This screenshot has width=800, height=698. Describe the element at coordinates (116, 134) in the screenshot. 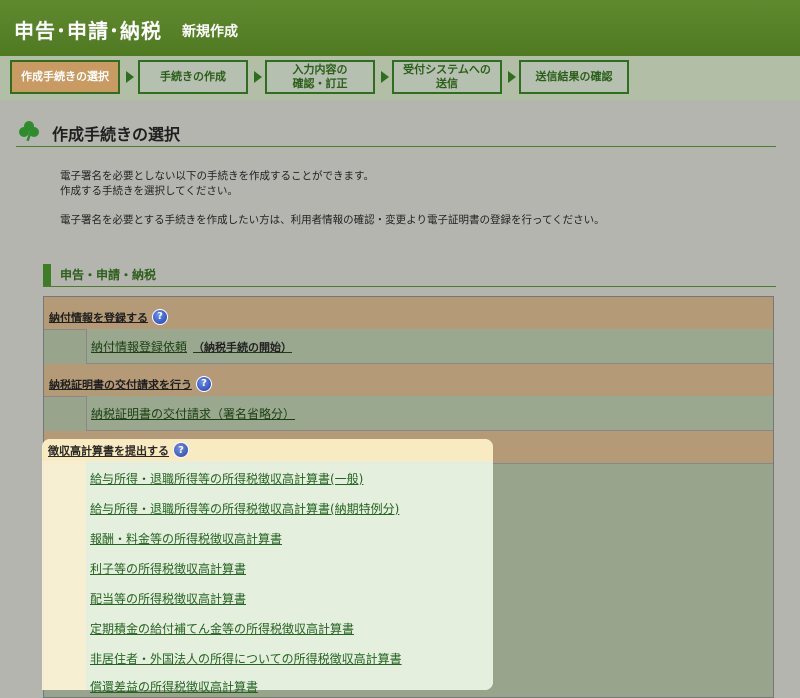

I see `page-title: 作成手続きの選択` at that location.